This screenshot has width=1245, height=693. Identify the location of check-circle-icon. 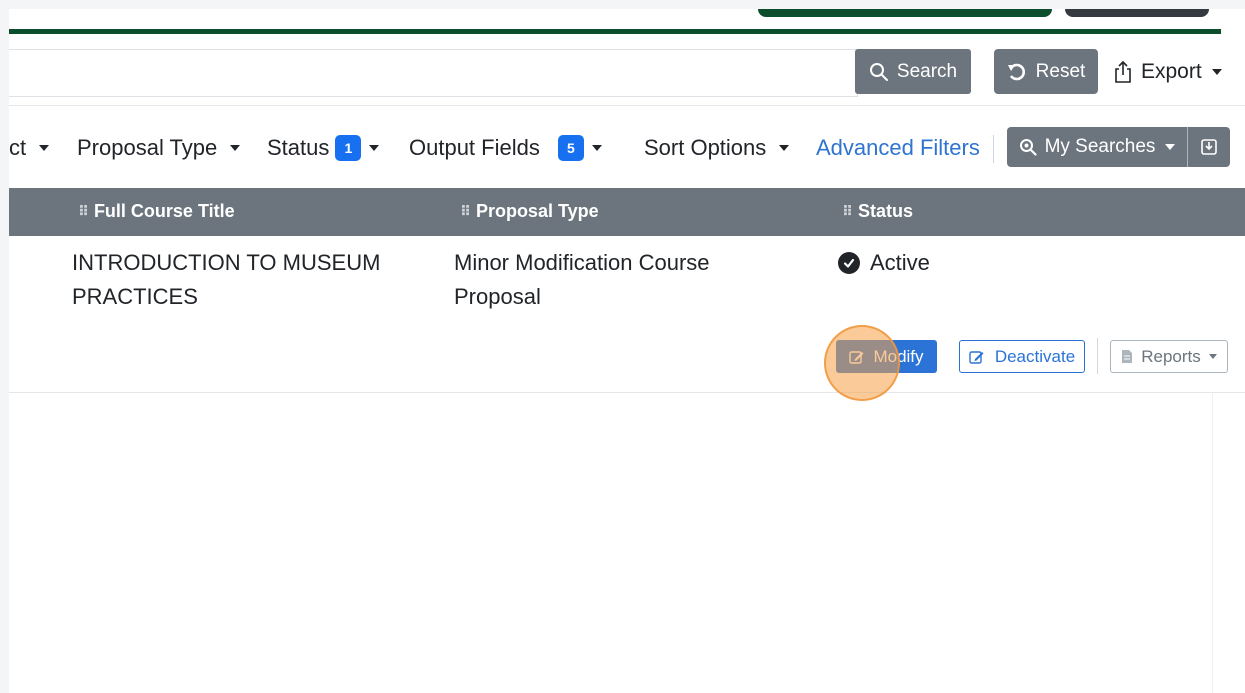
(849, 263).